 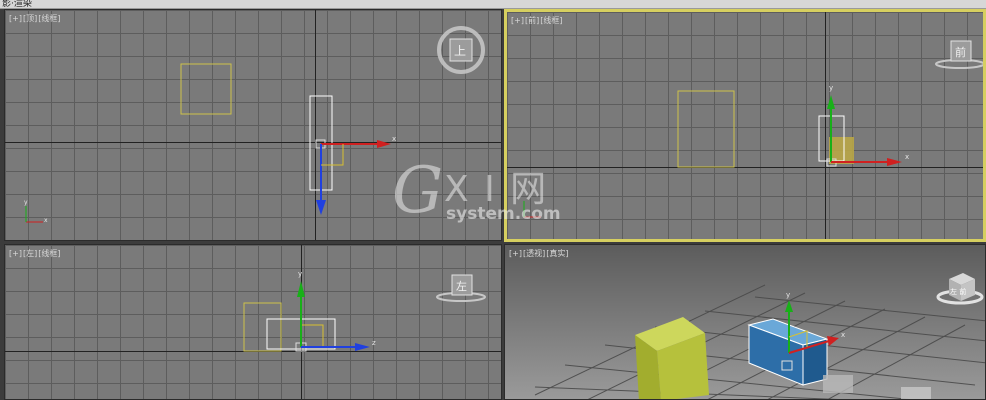 I want to click on yellow-gizmo-plane, so click(x=841, y=150).